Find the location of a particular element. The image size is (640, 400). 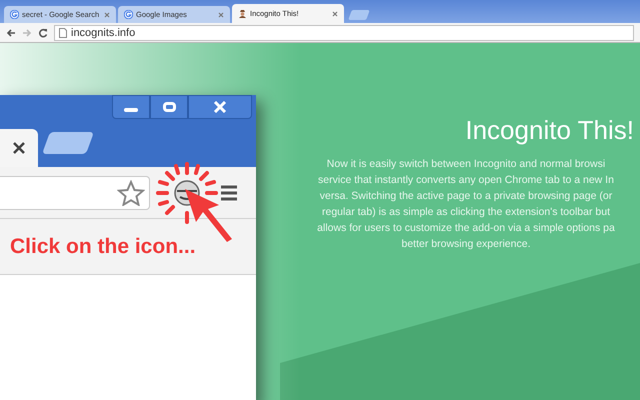

url-text: incognits.info is located at coordinates (103, 33).